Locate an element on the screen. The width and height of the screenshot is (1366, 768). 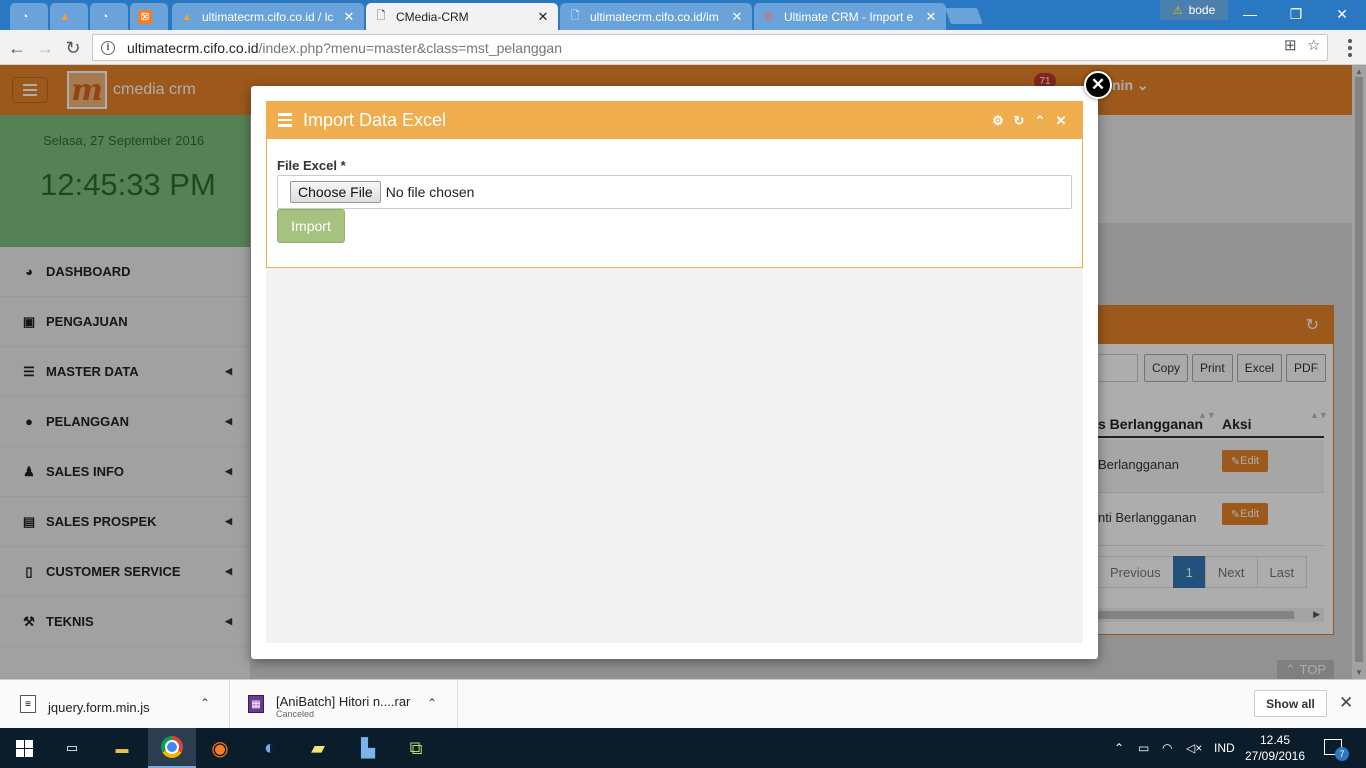
browser-tab-8: ✿ Ultimate CRM - Import e ✕ is located at coordinates (850, 16).